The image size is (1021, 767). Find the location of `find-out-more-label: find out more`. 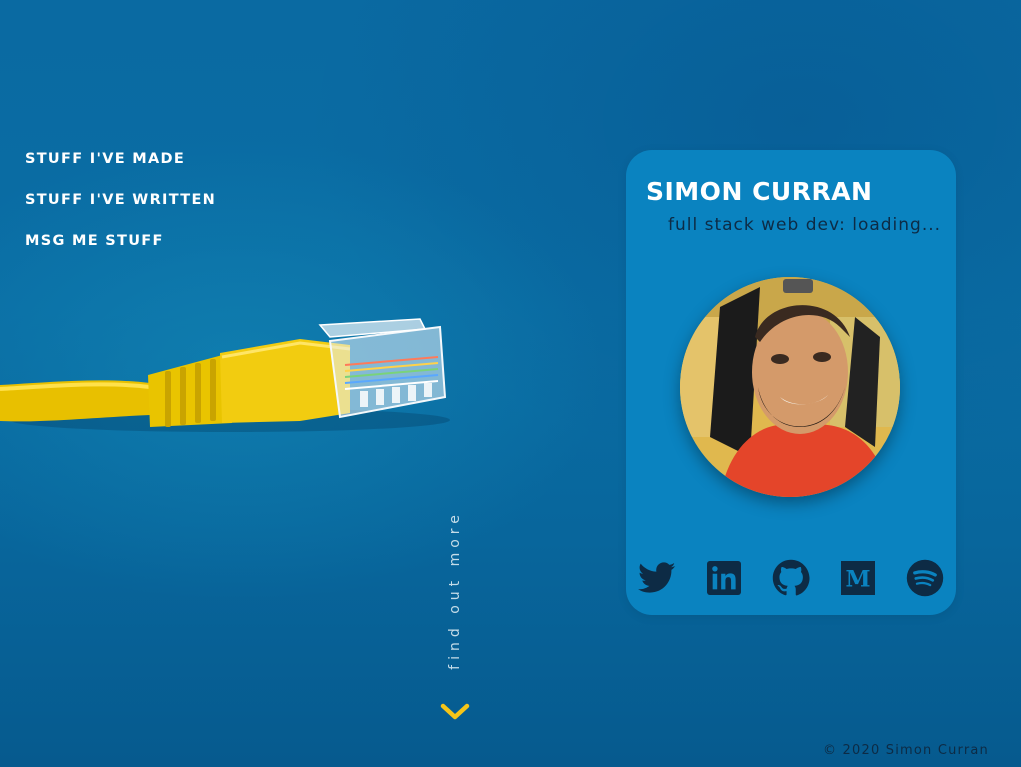

find-out-more-label: find out more is located at coordinates (455, 590).